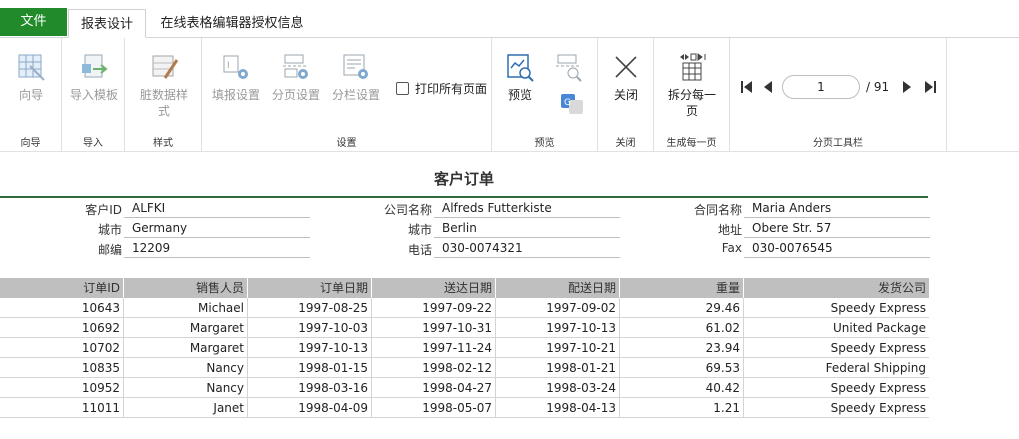  I want to click on table-cell: 69.53, so click(682, 368).